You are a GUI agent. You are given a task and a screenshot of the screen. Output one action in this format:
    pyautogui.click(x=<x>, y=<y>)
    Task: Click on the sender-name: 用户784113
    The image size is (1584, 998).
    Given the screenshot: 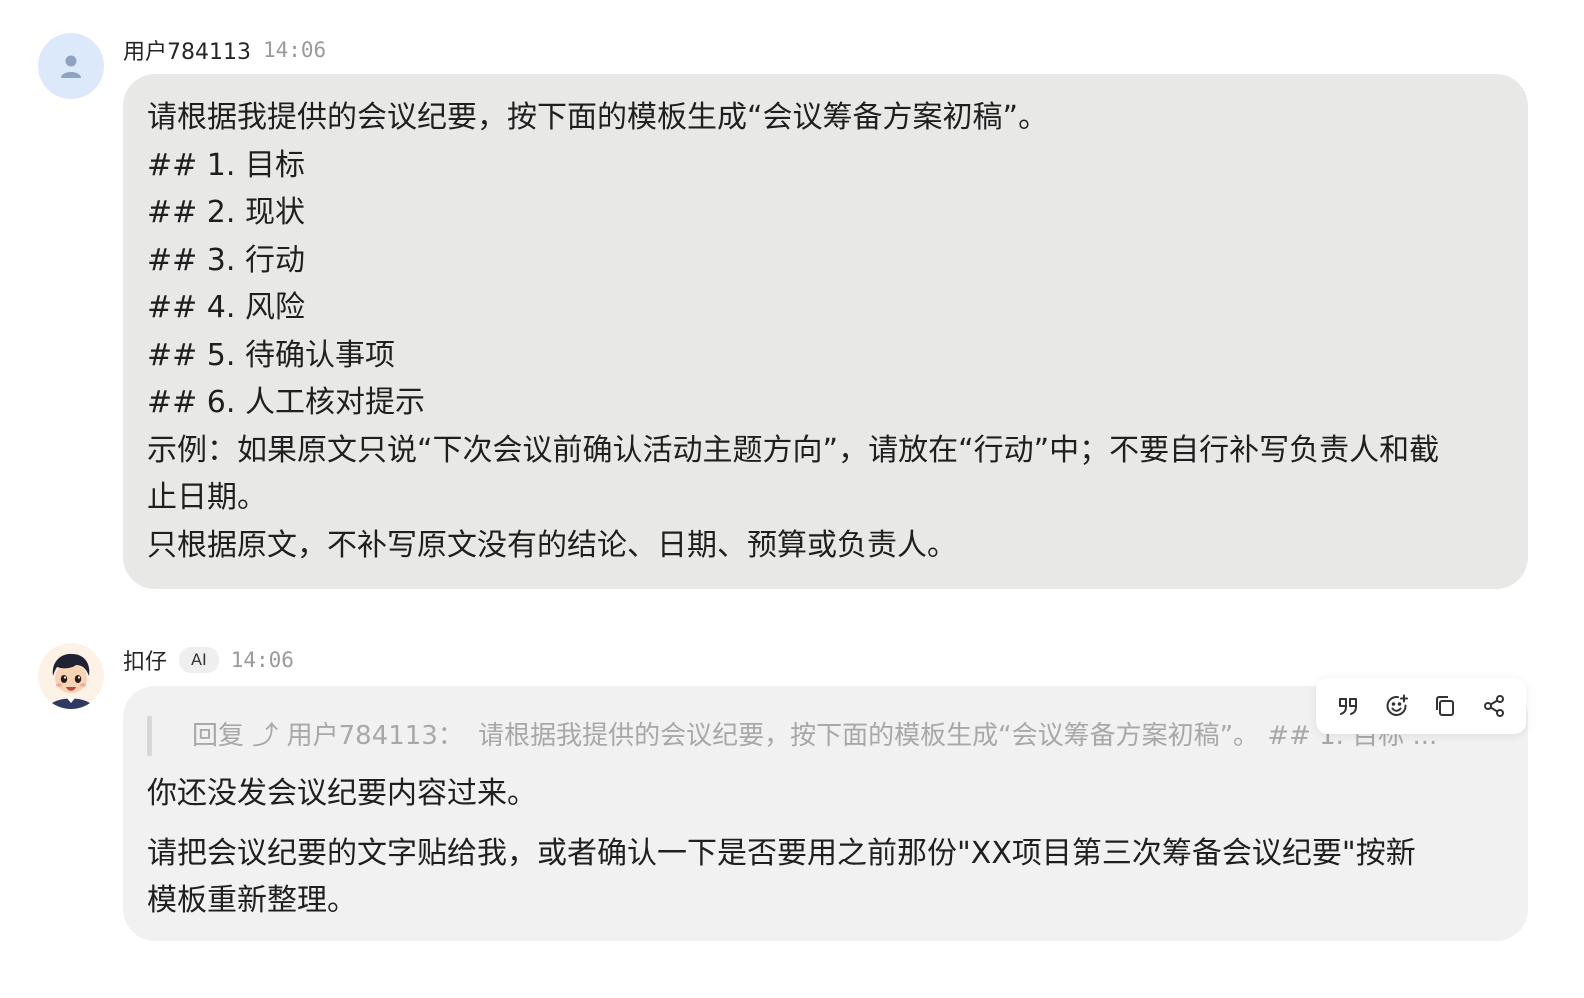 What is the action you would take?
    pyautogui.click(x=187, y=50)
    